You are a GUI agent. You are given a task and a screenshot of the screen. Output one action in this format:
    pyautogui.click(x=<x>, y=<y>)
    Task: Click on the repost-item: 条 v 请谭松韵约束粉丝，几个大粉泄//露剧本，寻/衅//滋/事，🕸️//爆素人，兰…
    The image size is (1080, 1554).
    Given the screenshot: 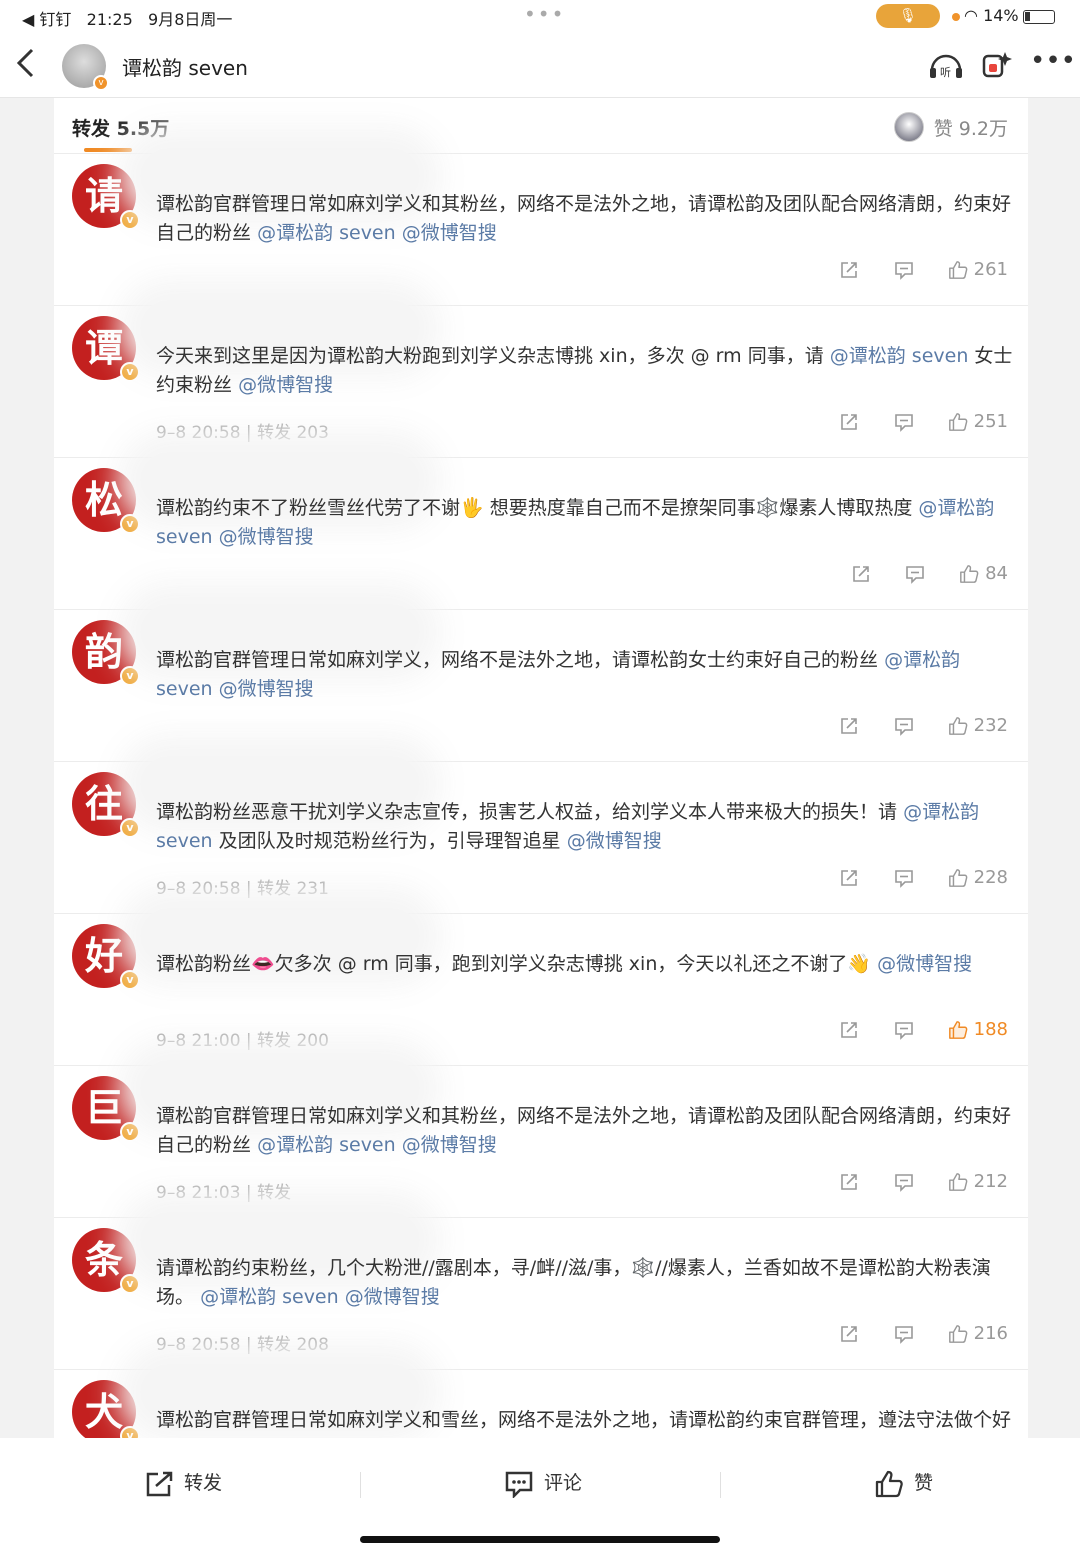 What is the action you would take?
    pyautogui.click(x=541, y=1291)
    